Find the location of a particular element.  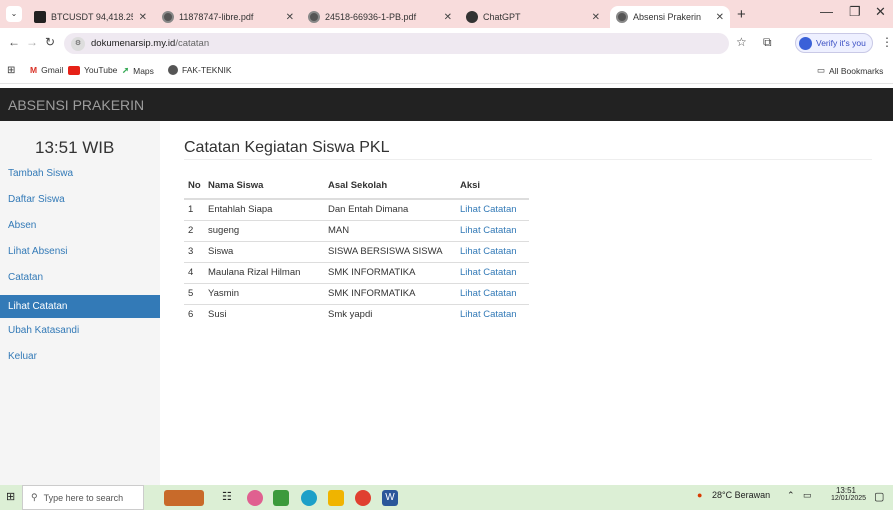

apps-icon: ⊞ is located at coordinates (11, 70).